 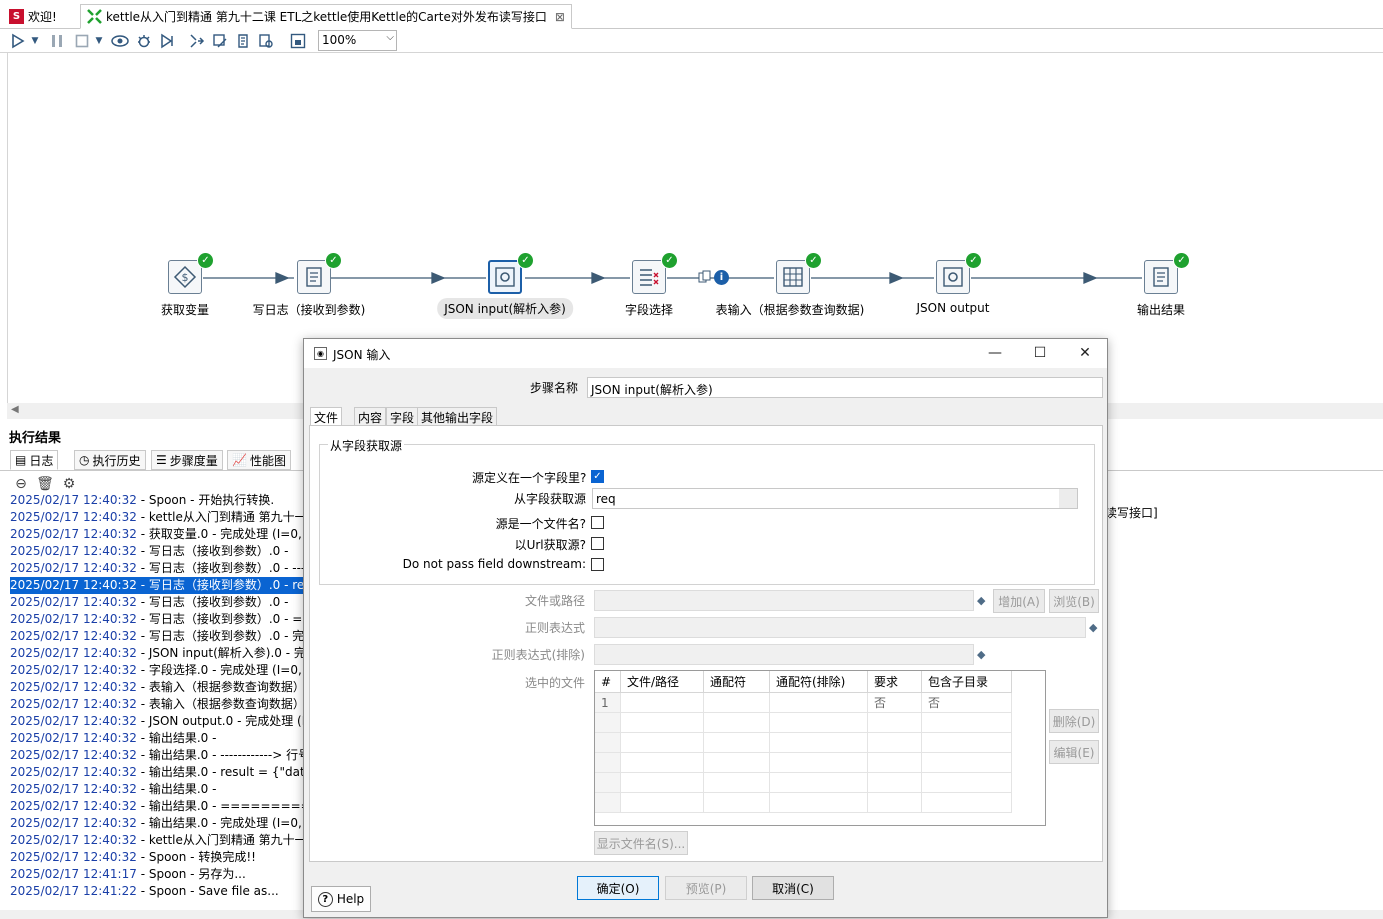 I want to click on impact-icon, so click(x=220, y=41).